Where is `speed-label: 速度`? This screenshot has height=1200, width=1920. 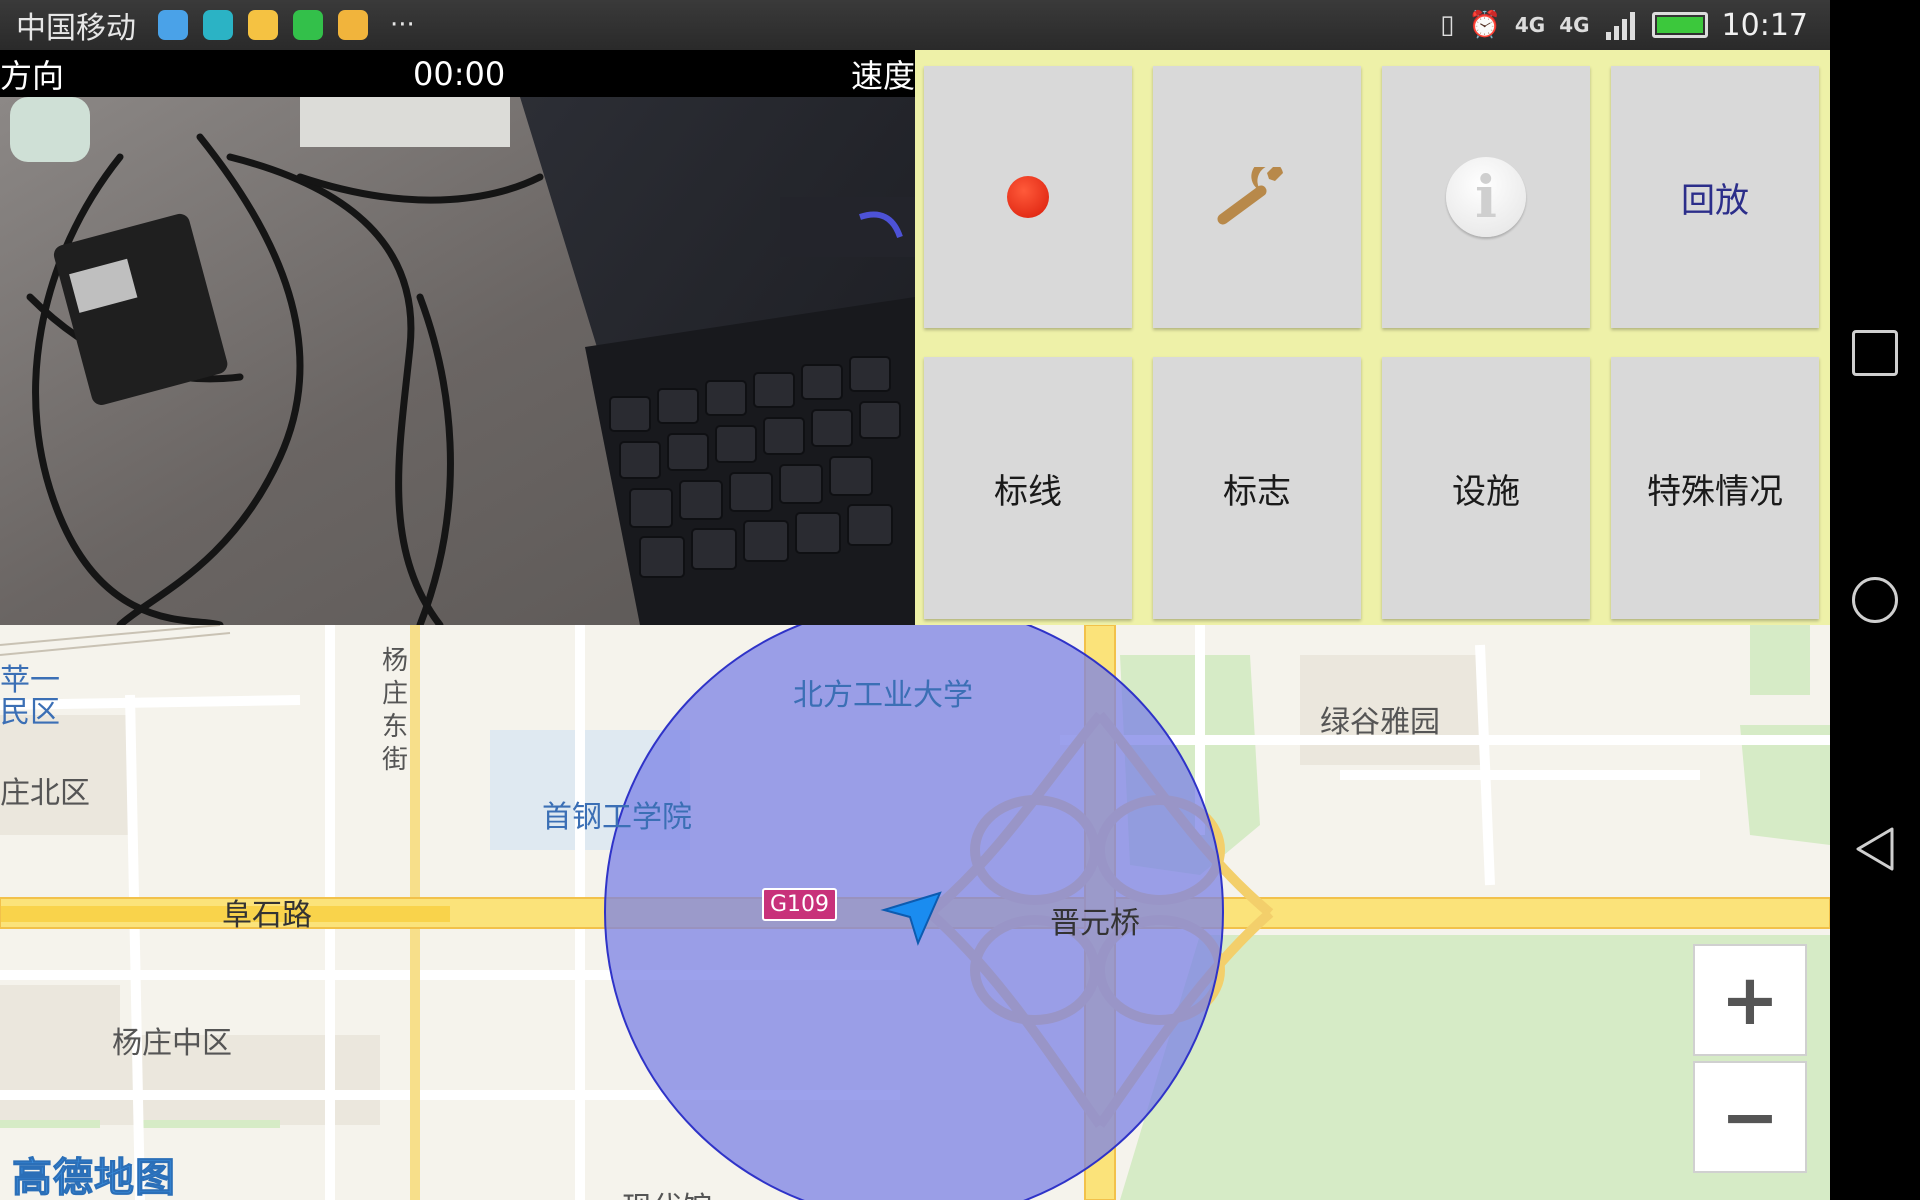 speed-label: 速度 is located at coordinates (882, 75).